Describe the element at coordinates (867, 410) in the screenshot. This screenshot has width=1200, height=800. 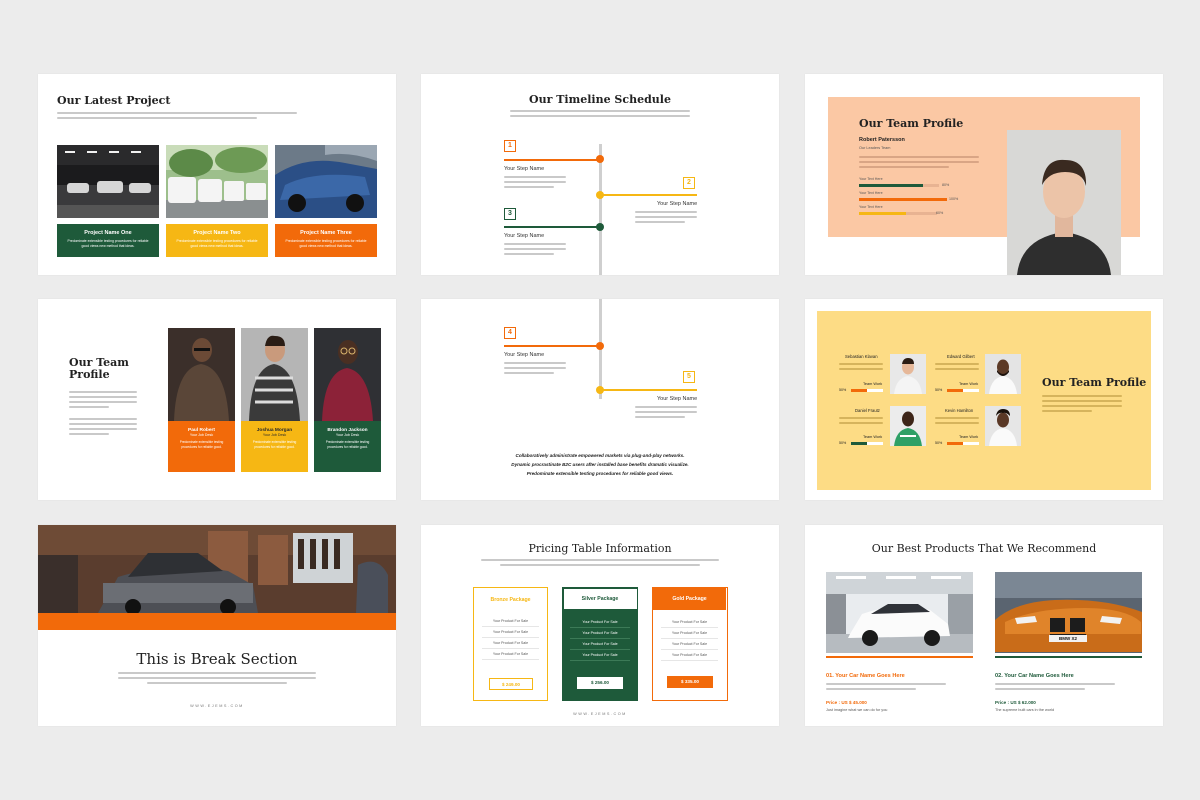
I see `member-name: Daniel Frautz` at that location.